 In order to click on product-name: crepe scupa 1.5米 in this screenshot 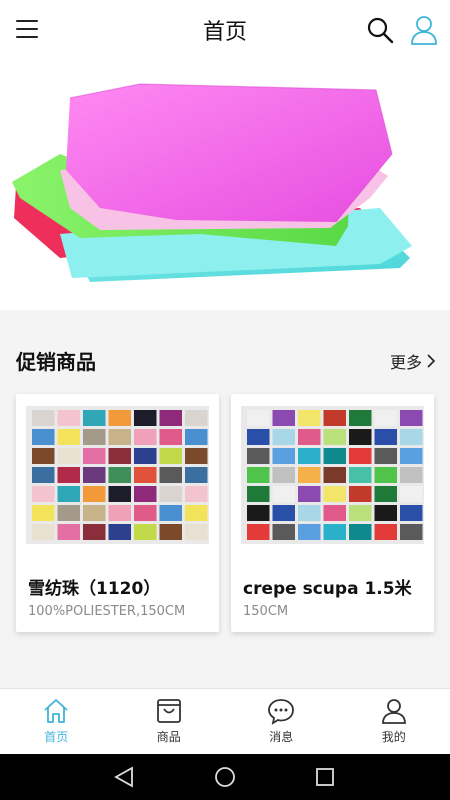, I will do `click(327, 589)`.